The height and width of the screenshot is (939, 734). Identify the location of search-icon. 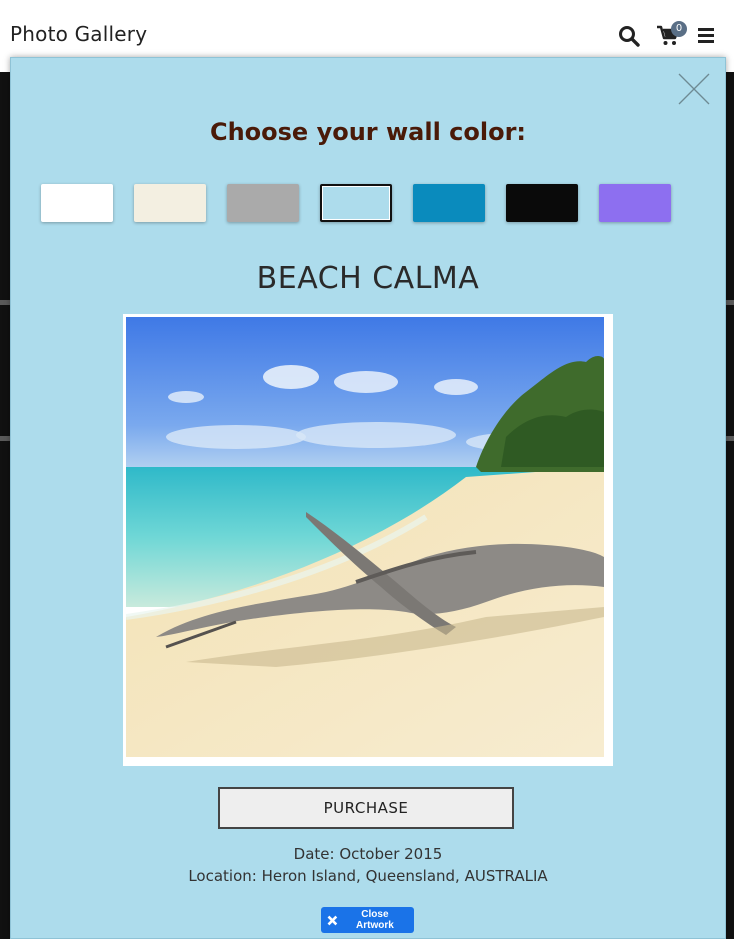
(629, 36).